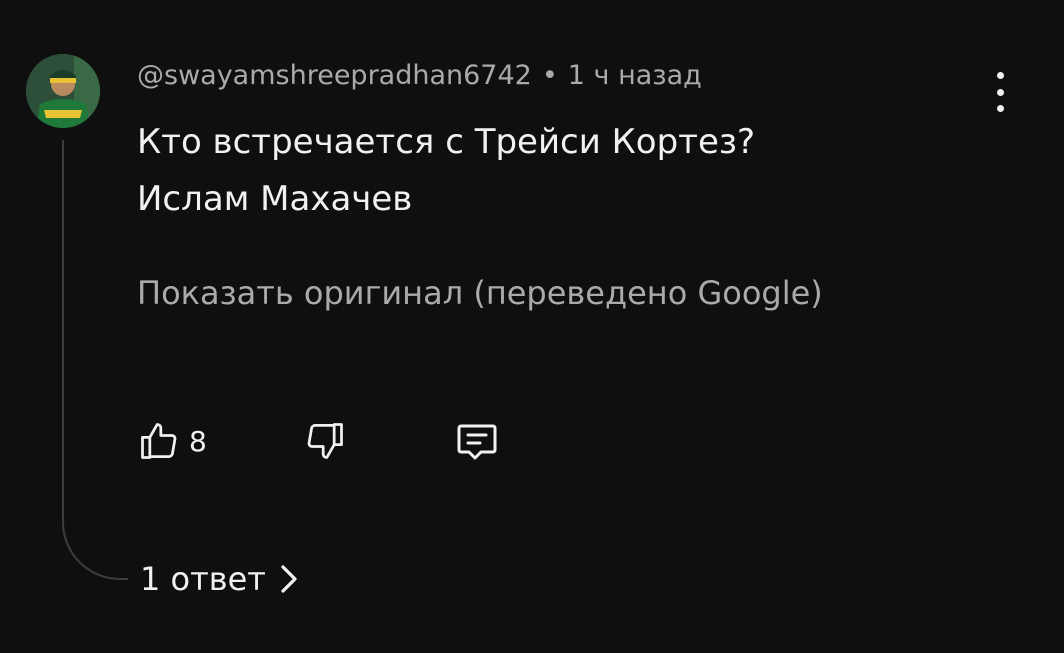  Describe the element at coordinates (198, 441) in the screenshot. I see `like-count: 8` at that location.